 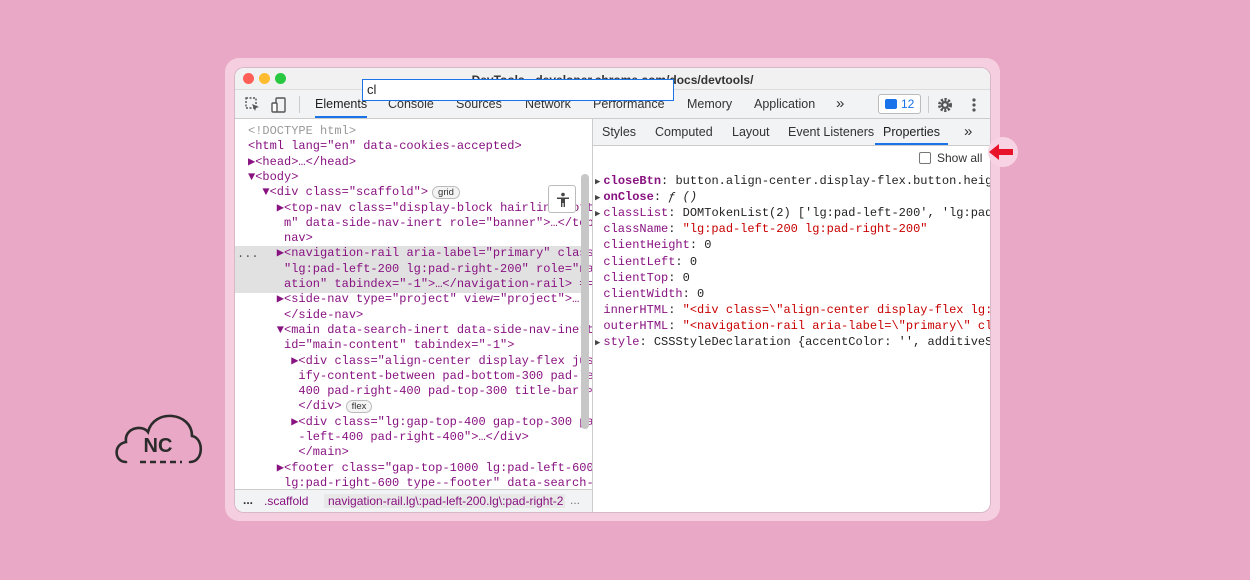 What do you see at coordinates (643, 293) in the screenshot?
I see `property-key: clientWidth` at bounding box center [643, 293].